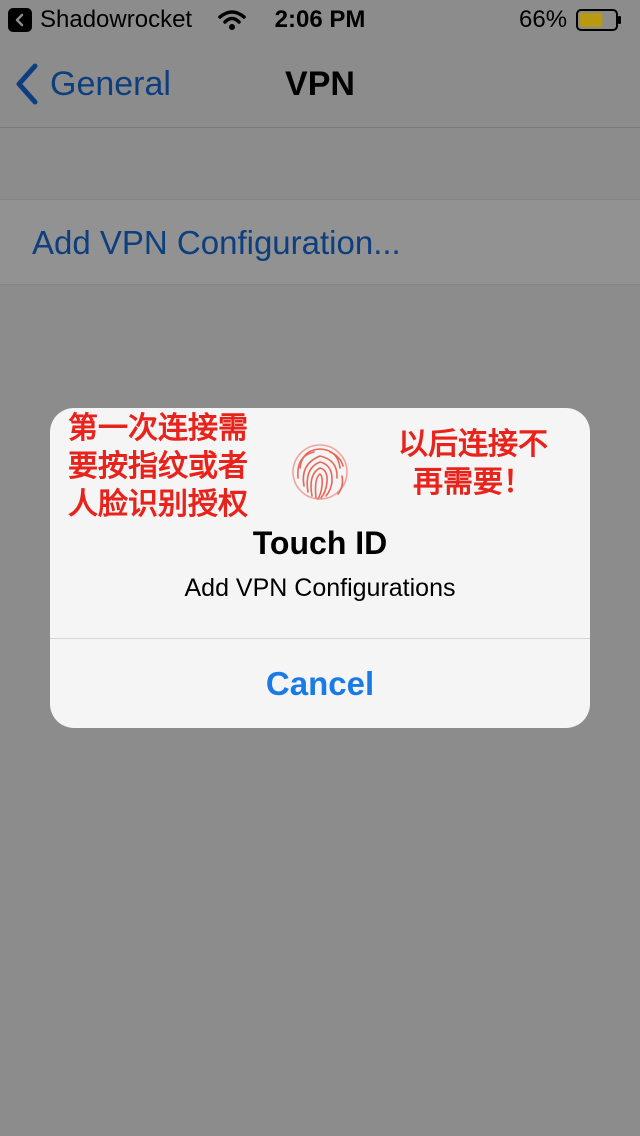 This screenshot has height=1136, width=640. I want to click on page-title: VPN, so click(320, 84).